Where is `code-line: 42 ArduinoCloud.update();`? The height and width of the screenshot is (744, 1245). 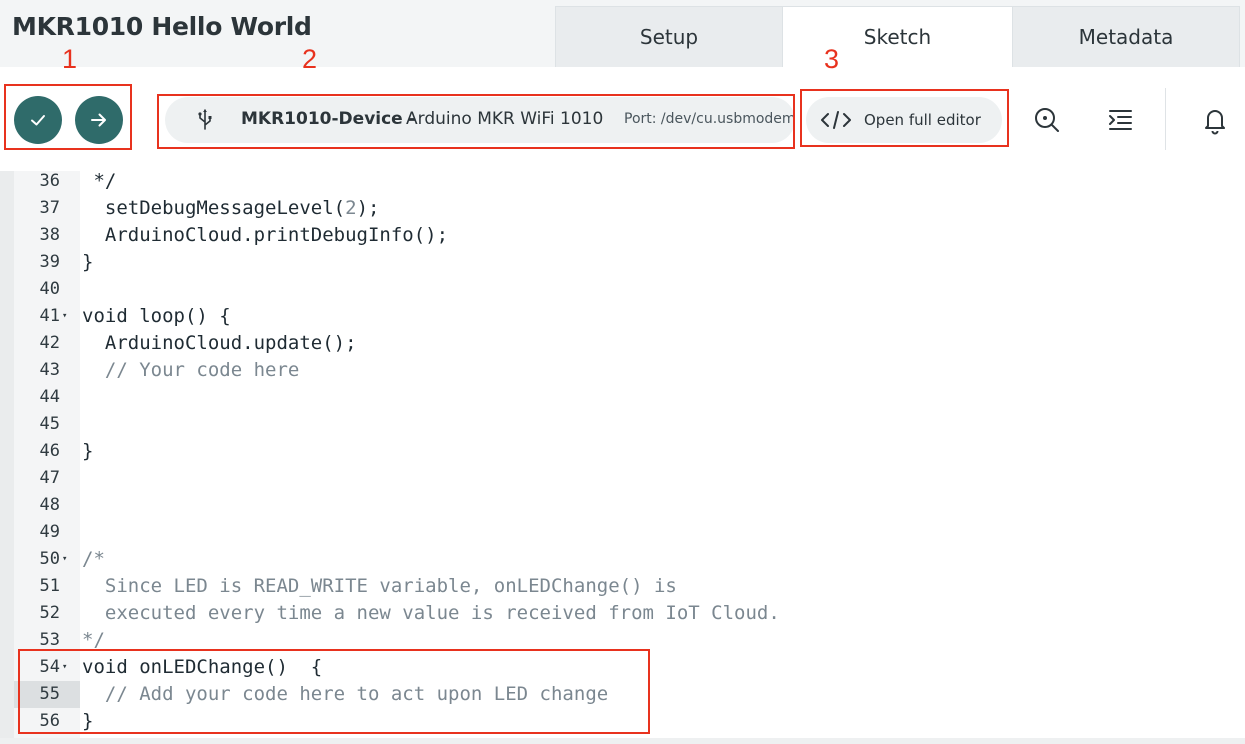 code-line: 42 ArduinoCloud.update(); is located at coordinates (622, 343).